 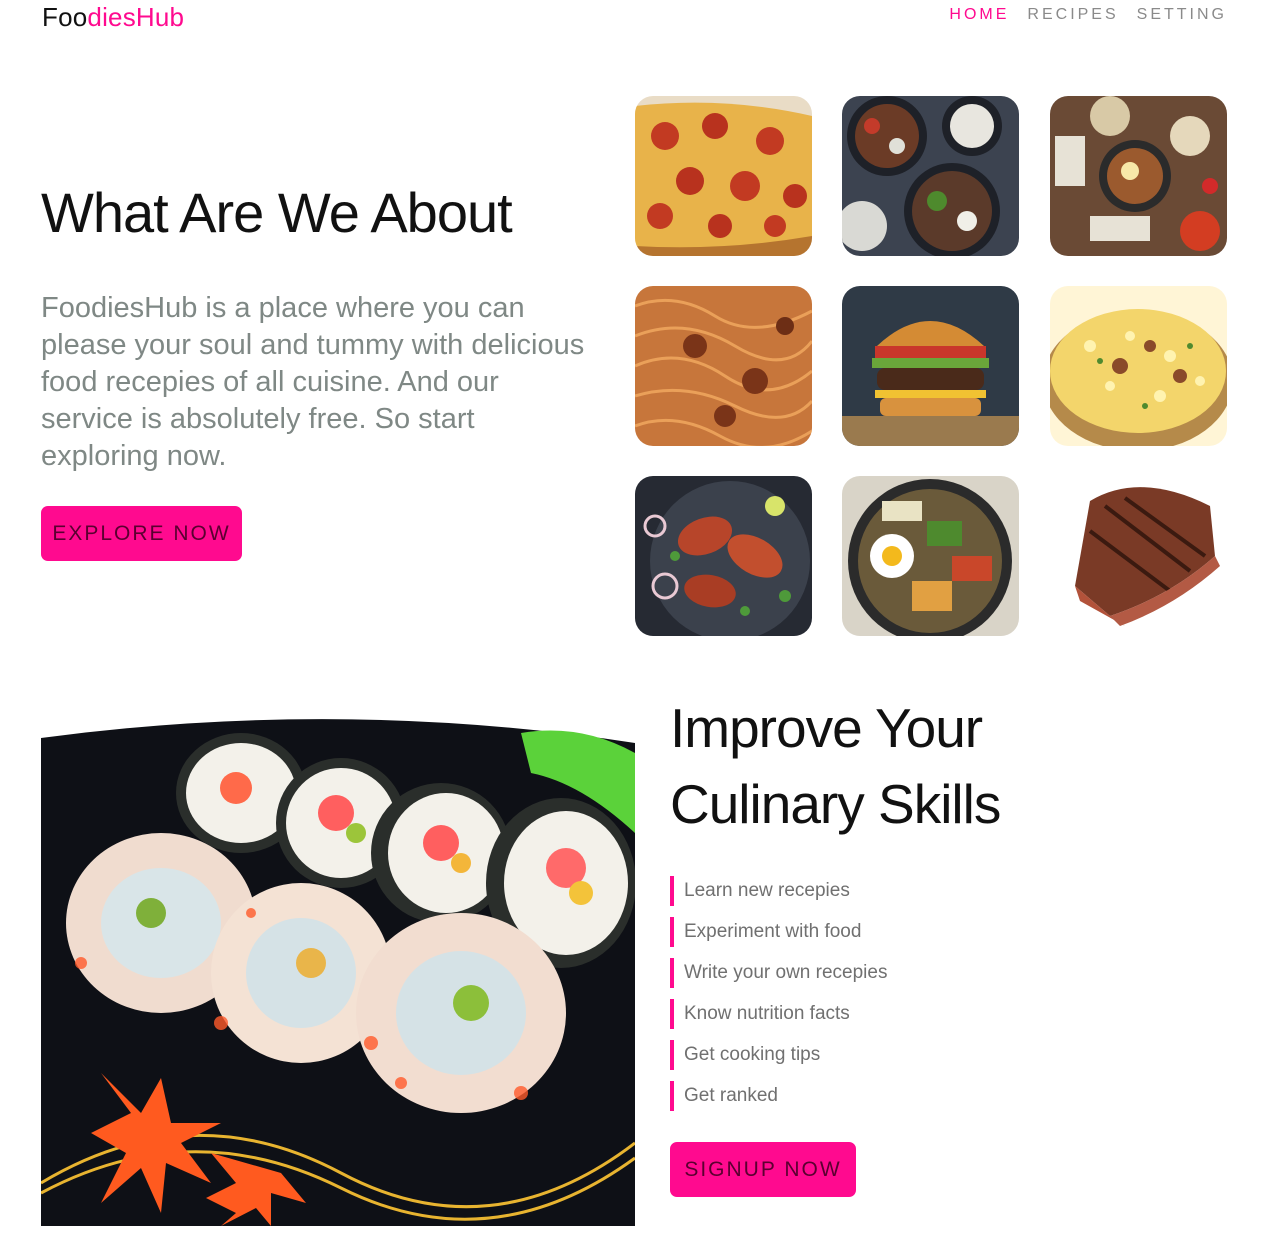 I want to click on logo-text-part2: diesHub, so click(x=136, y=17).